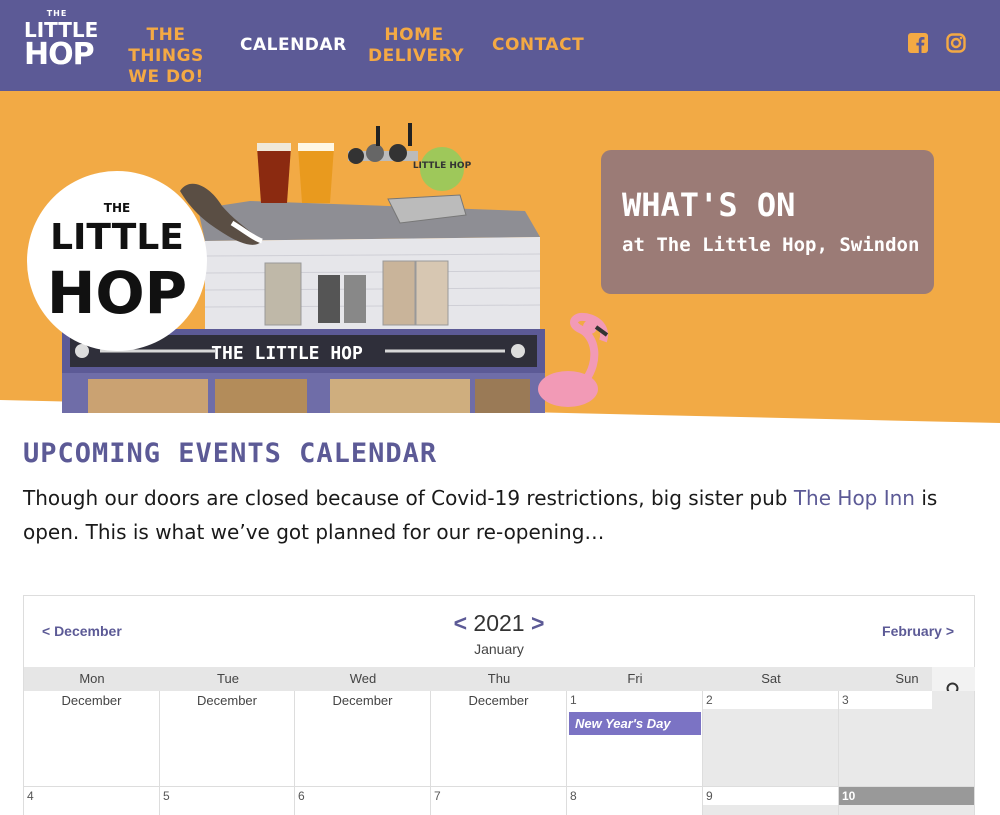 The height and width of the screenshot is (815, 1000). Describe the element at coordinates (228, 678) in the screenshot. I see `weekday-tue: Tue` at that location.